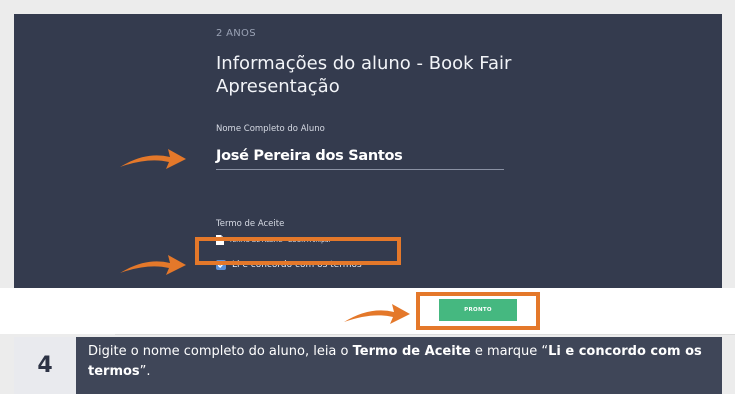 This screenshot has height=394, width=735. Describe the element at coordinates (270, 129) in the screenshot. I see `name-field-label: Nome Completo do Aluno` at that location.